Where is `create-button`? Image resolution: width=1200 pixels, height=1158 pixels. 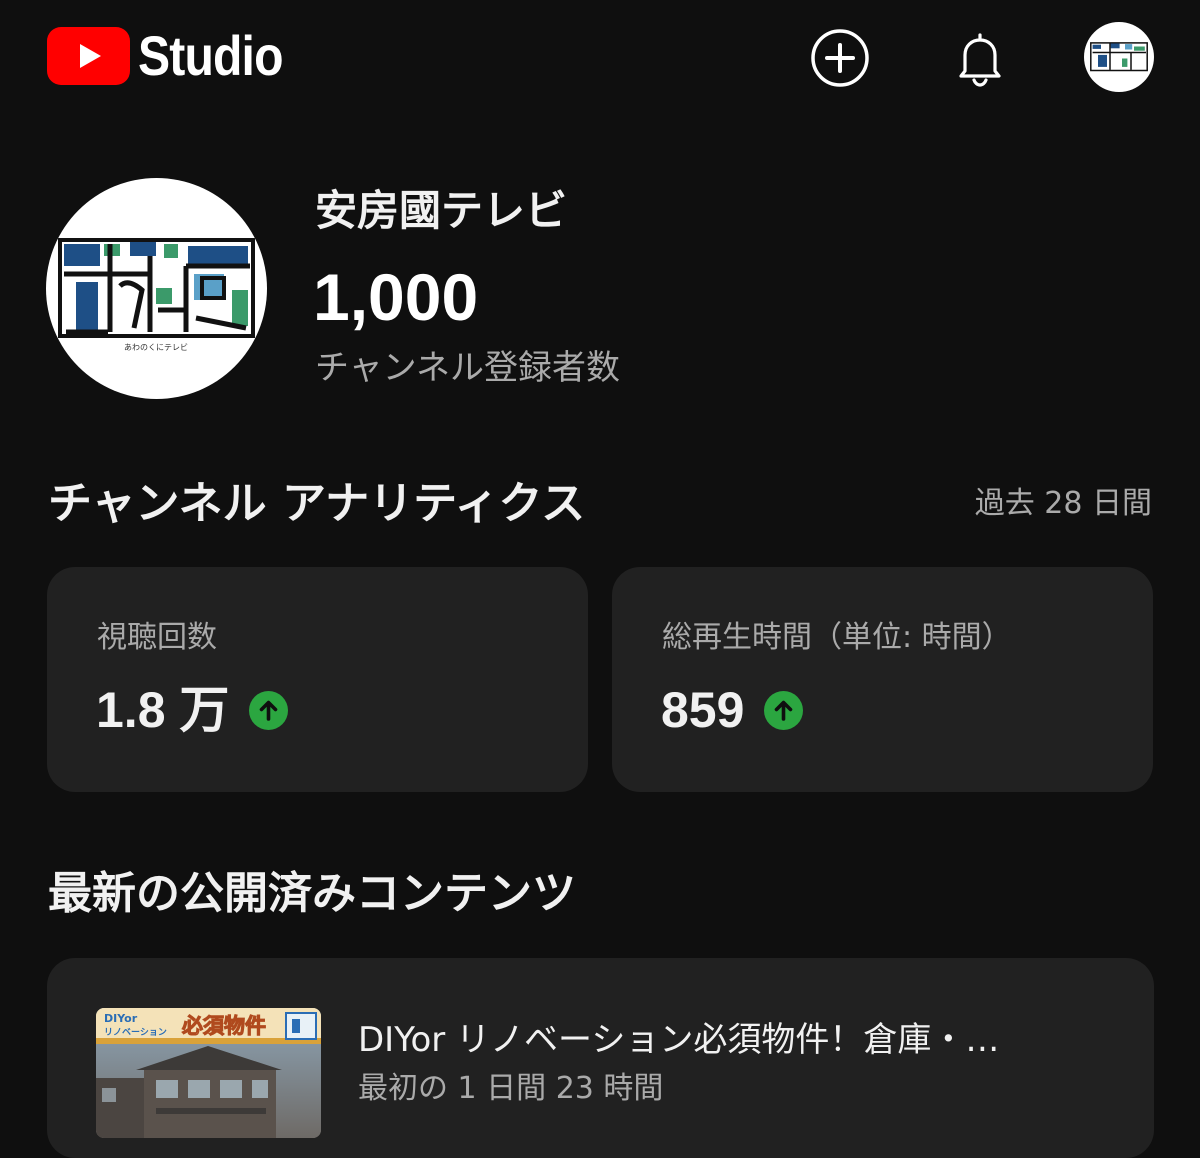
create-button is located at coordinates (840, 58).